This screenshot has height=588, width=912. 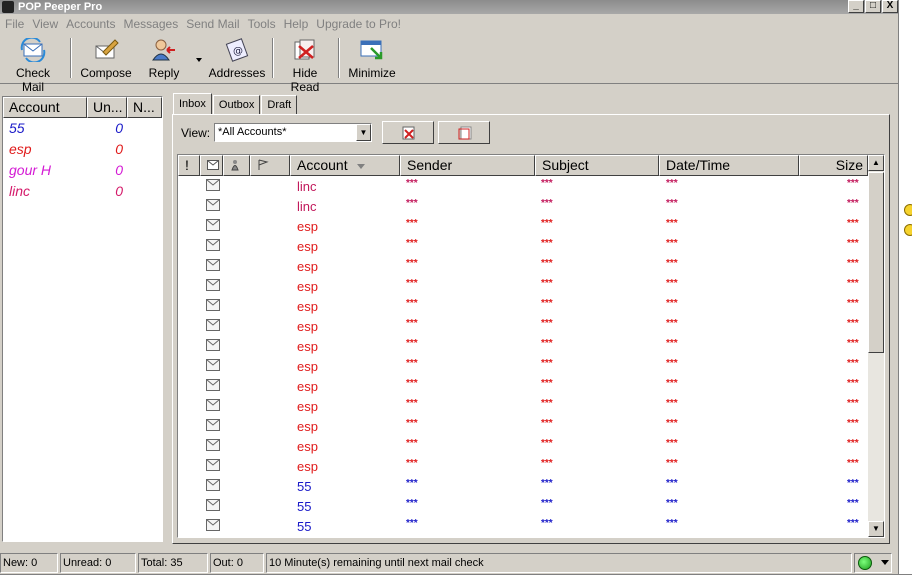 I want to click on reply-button: Reply, so click(x=164, y=59).